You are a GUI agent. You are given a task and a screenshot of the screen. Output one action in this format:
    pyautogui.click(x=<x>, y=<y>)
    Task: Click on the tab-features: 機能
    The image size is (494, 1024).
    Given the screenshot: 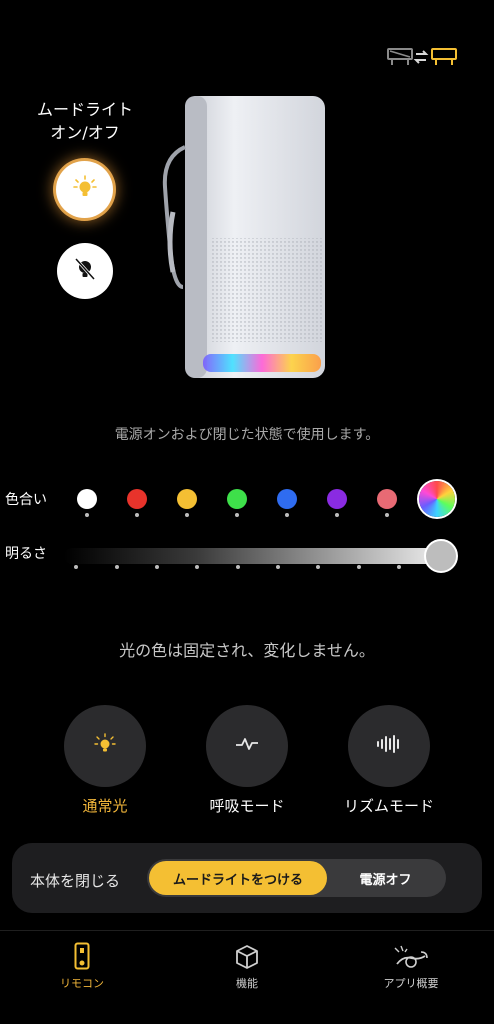 What is the action you would take?
    pyautogui.click(x=247, y=964)
    